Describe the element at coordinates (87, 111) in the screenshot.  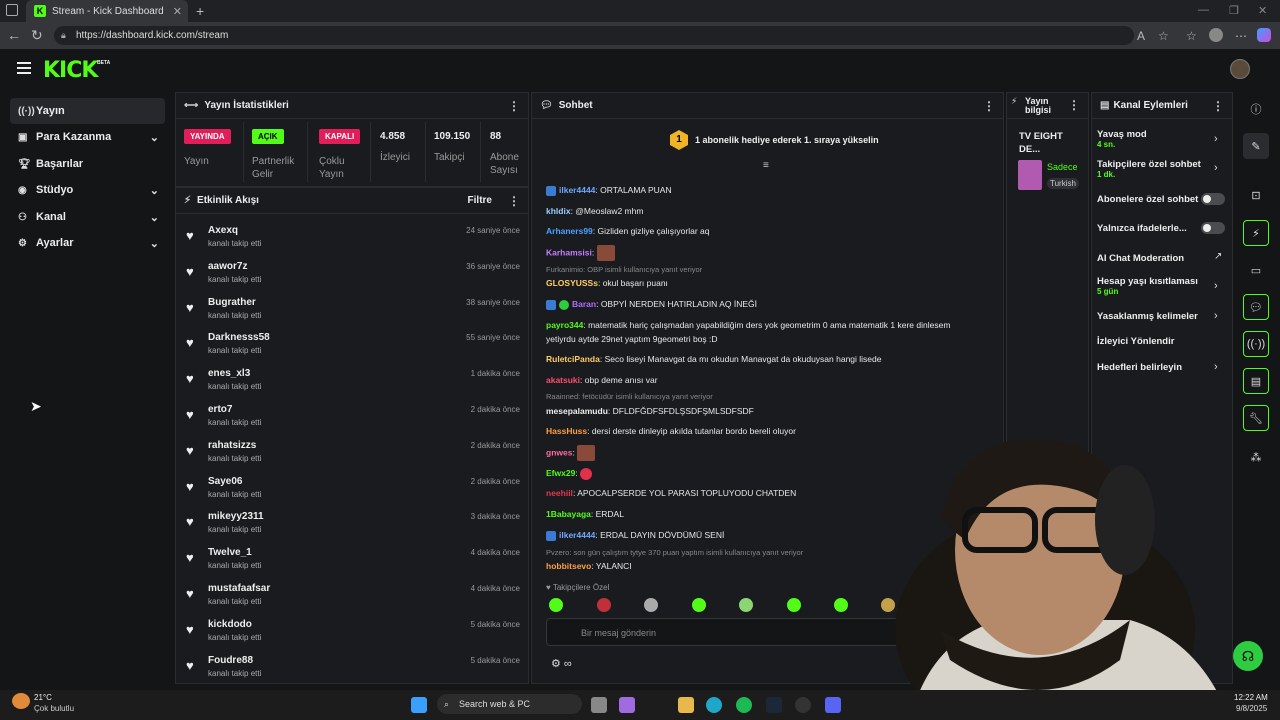
I see `sidebar-item-yayin: ((·)) Yayın` at that location.